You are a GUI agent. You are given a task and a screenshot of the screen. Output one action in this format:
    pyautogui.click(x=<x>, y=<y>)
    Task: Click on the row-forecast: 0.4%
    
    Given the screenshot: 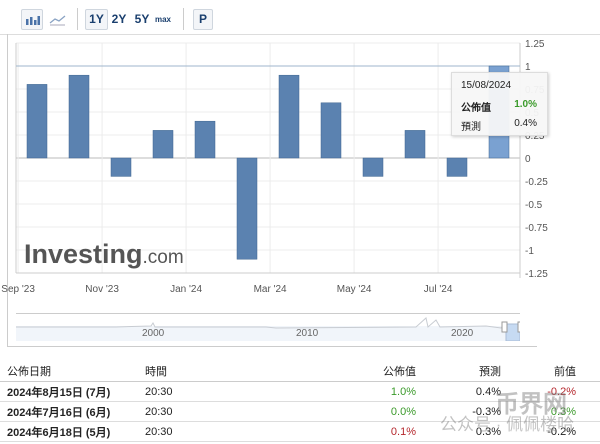 What is the action you would take?
    pyautogui.click(x=458, y=391)
    